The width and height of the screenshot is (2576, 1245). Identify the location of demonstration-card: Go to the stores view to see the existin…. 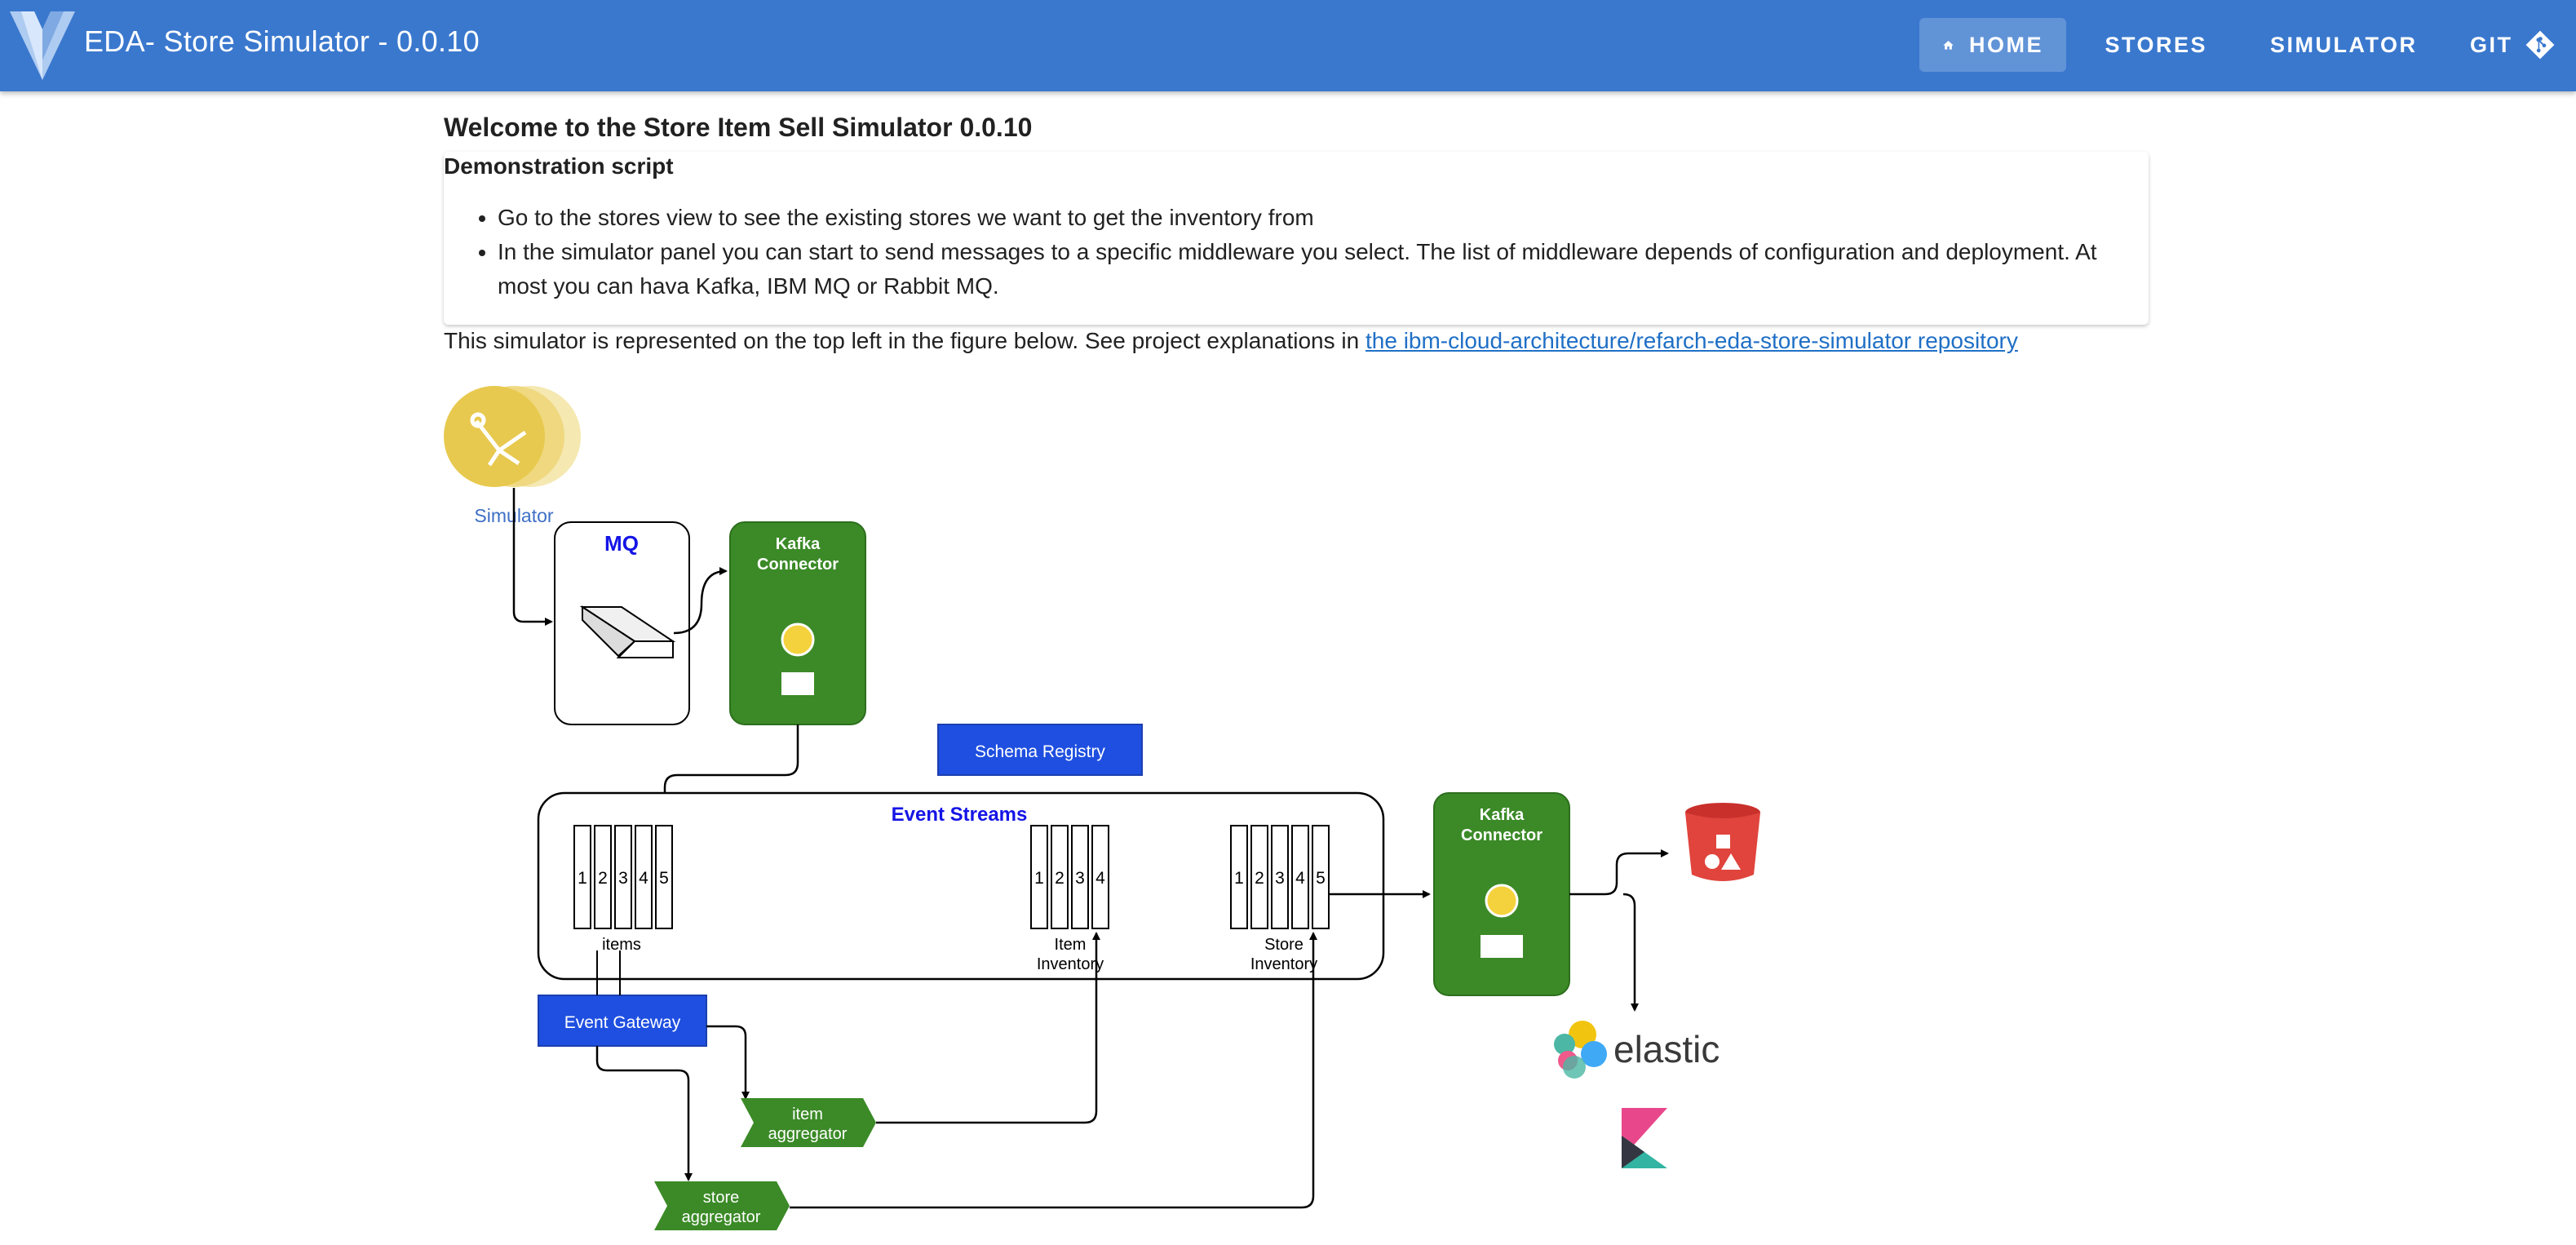
(1296, 238).